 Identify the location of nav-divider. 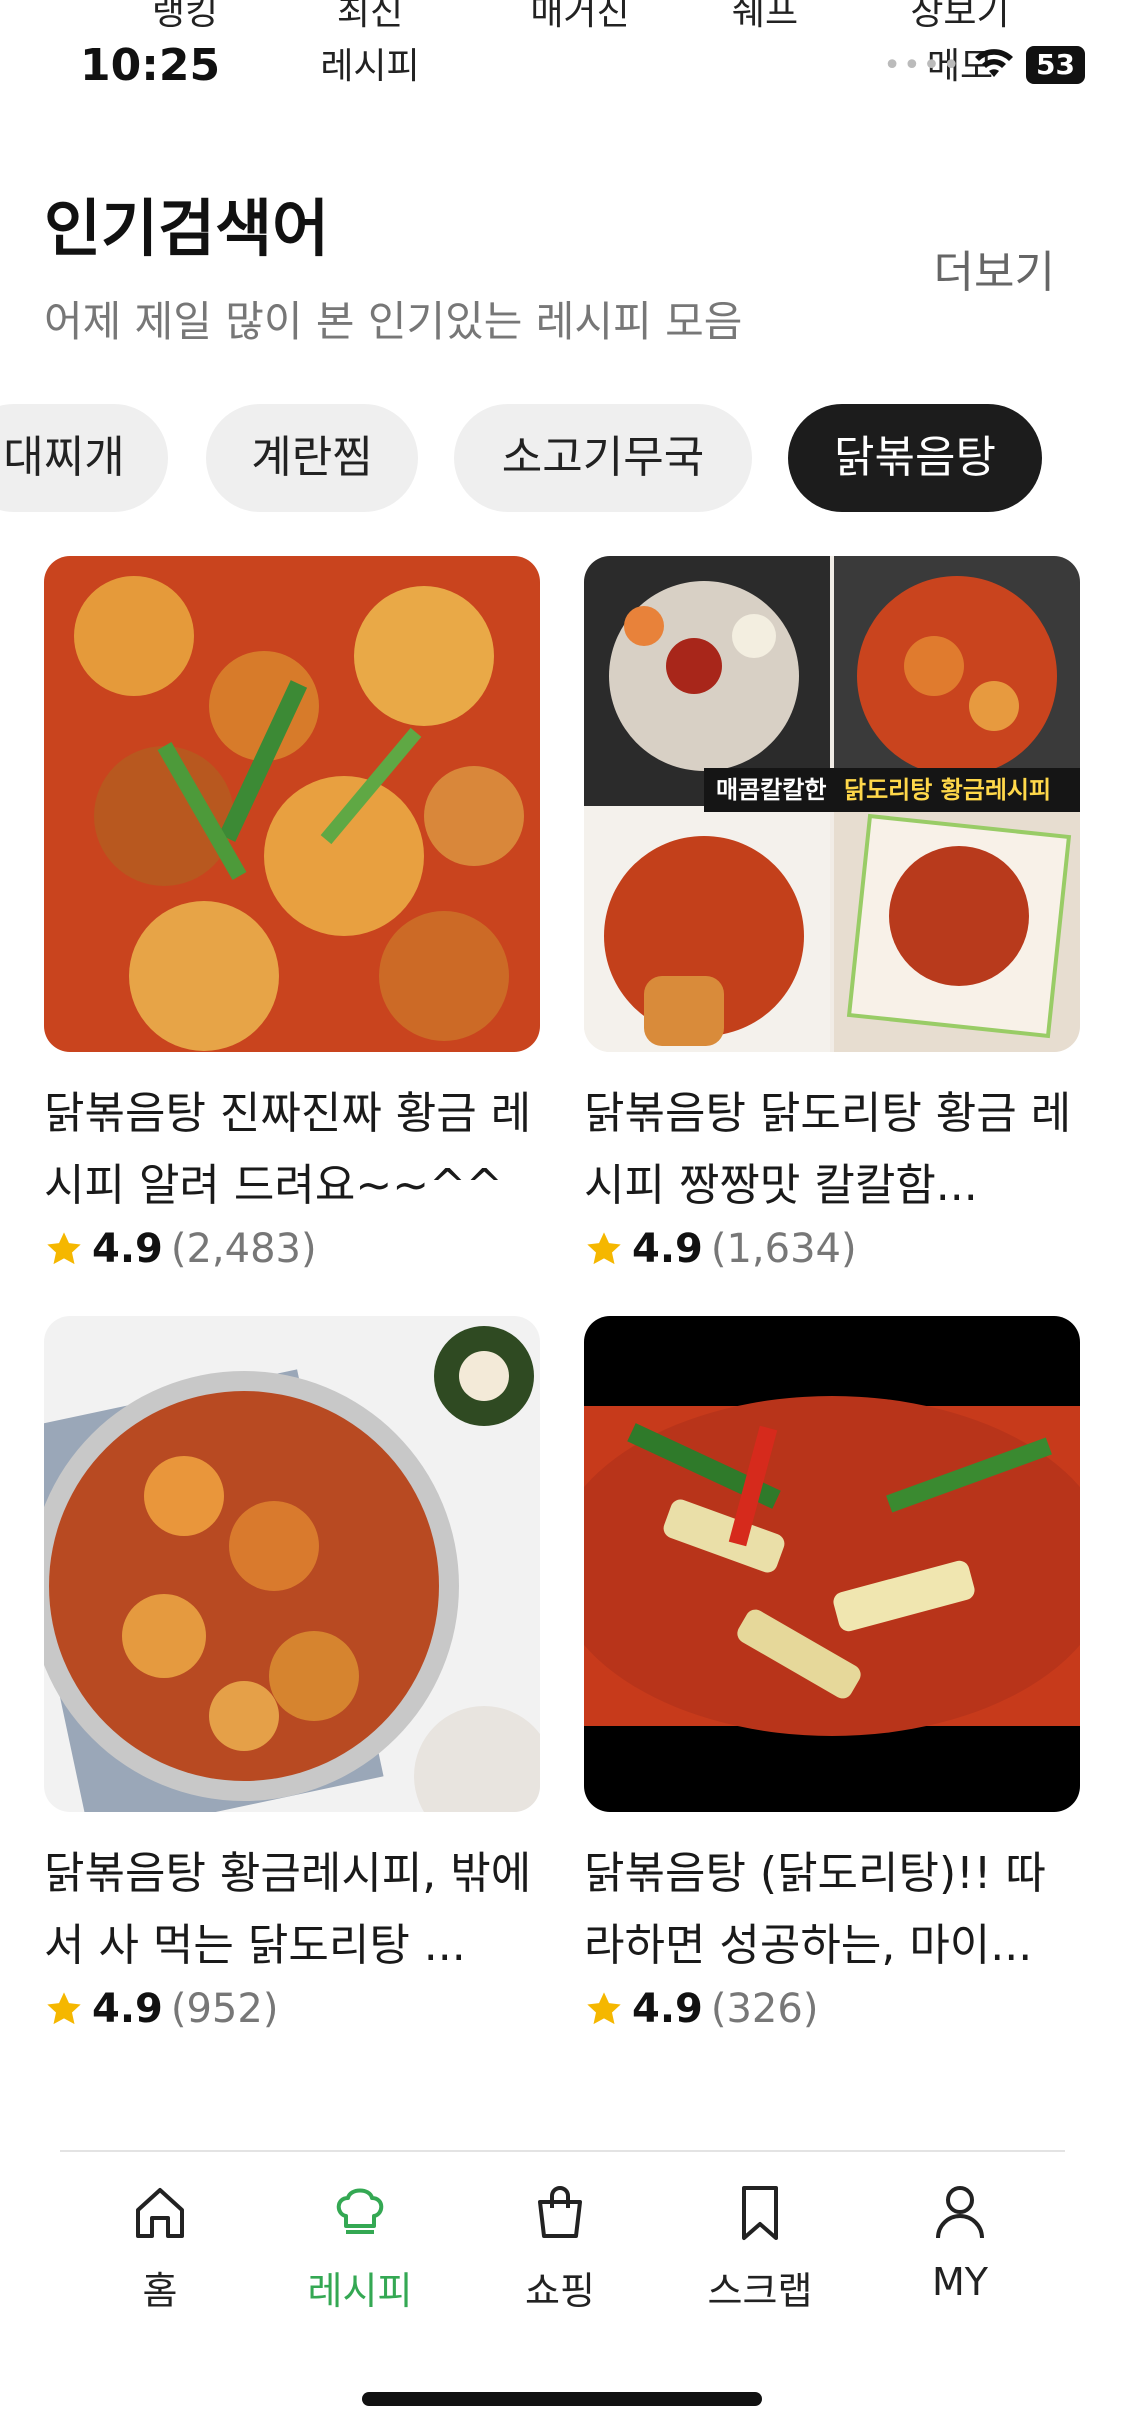
(562, 2151).